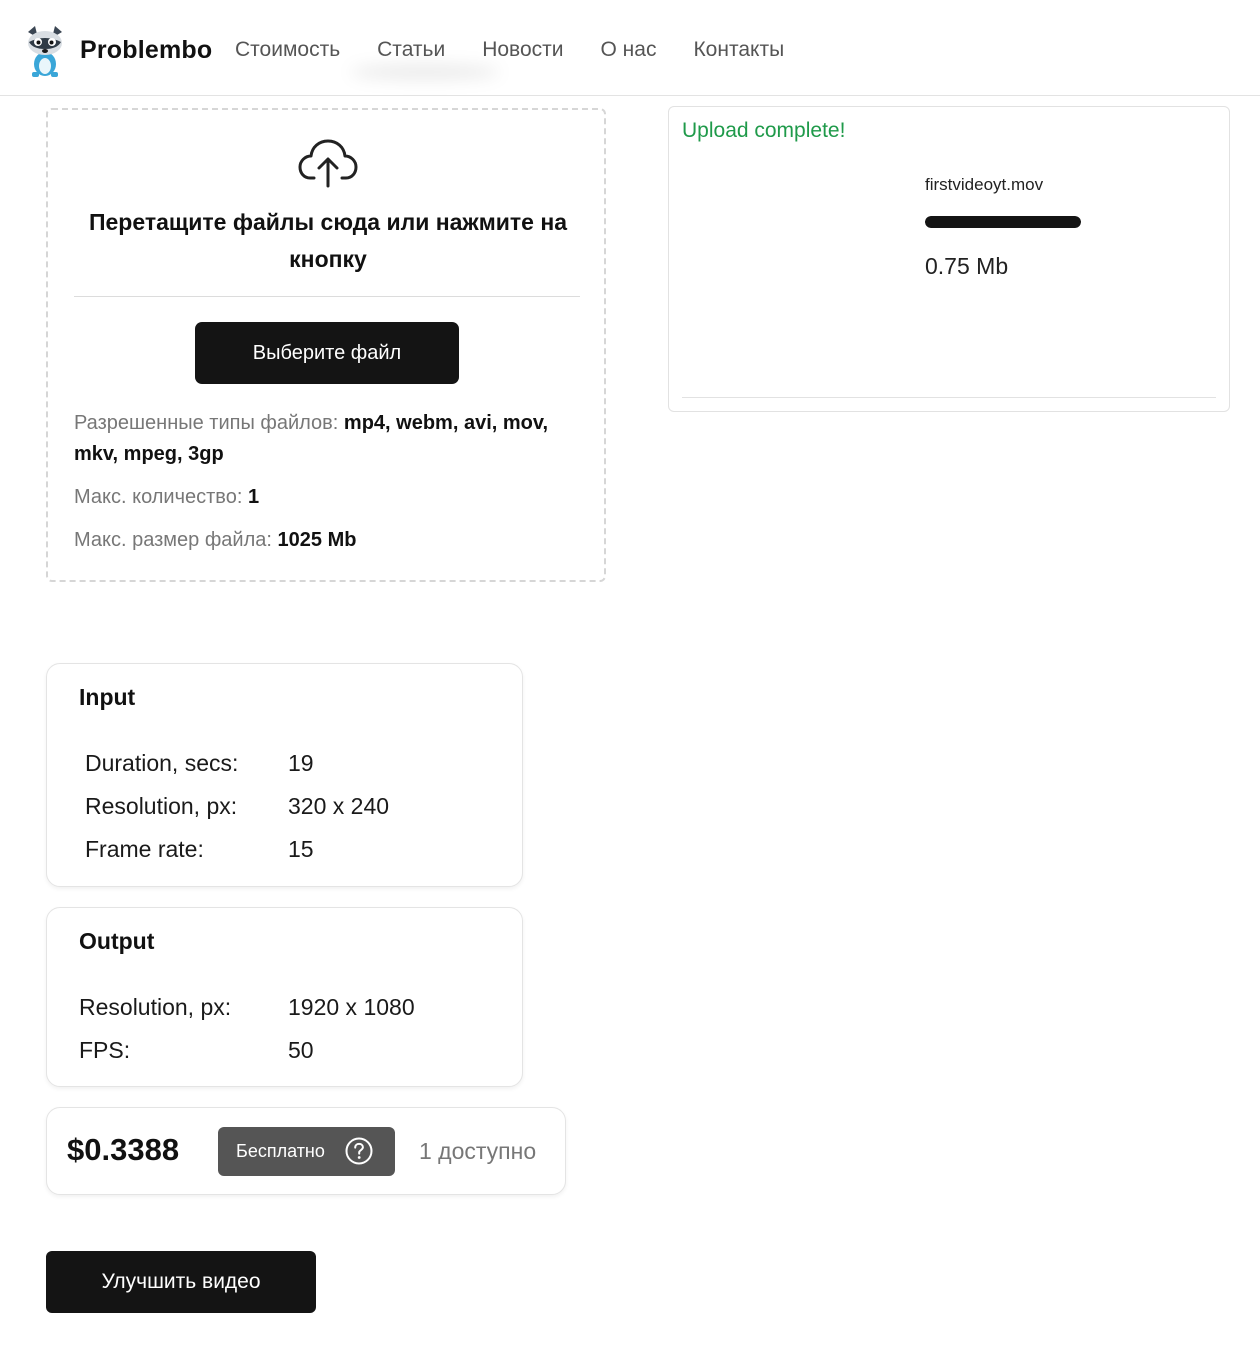 The height and width of the screenshot is (1357, 1260). What do you see at coordinates (181, 1282) in the screenshot?
I see `improve-video-button: Улучшить видео` at bounding box center [181, 1282].